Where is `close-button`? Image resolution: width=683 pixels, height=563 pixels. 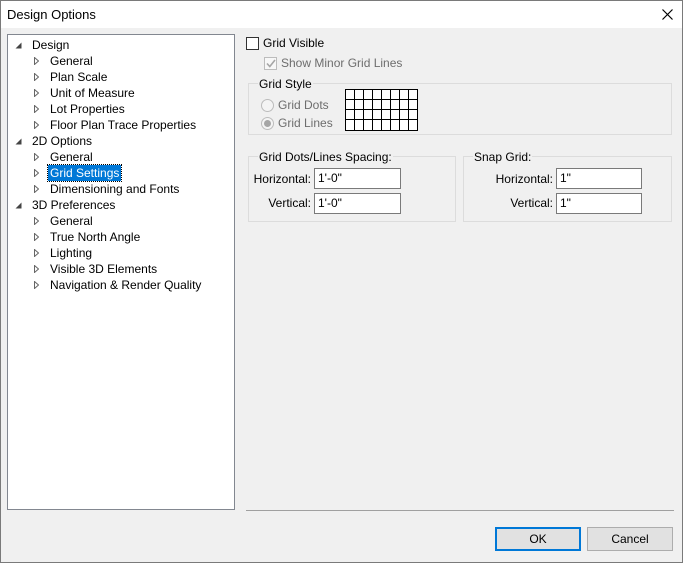 close-button is located at coordinates (667, 14).